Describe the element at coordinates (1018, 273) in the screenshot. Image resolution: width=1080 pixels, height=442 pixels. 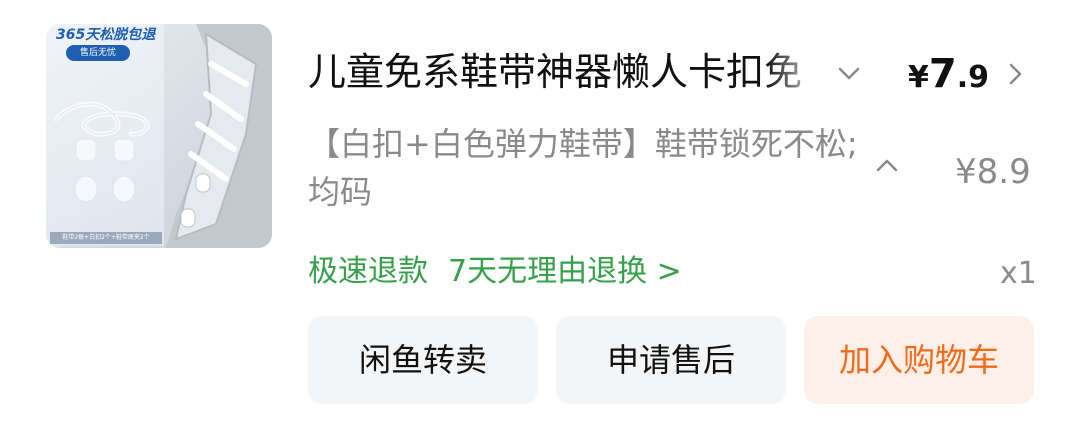
I see `quantity: x1` at that location.